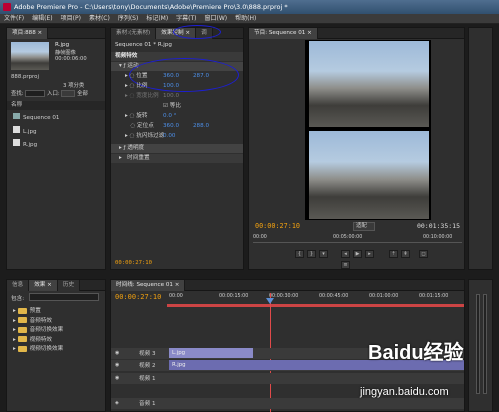  What do you see at coordinates (36, 117) in the screenshot?
I see `list-item: Sequence 01` at bounding box center [36, 117].